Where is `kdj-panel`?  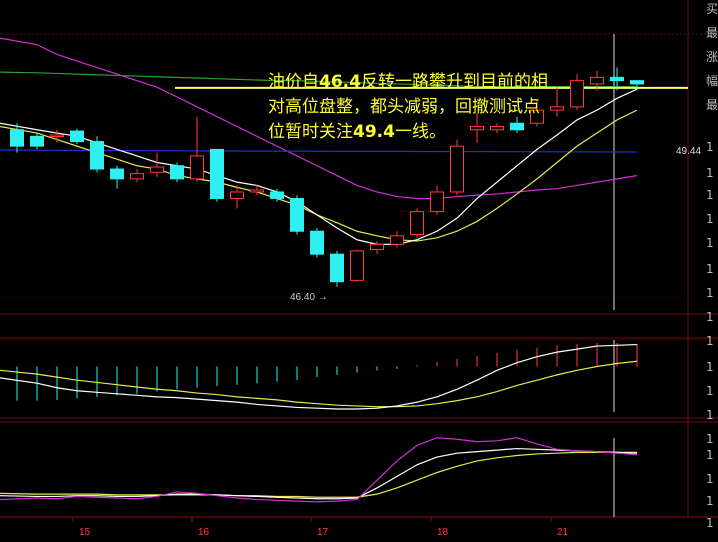 kdj-panel is located at coordinates (319, 470).